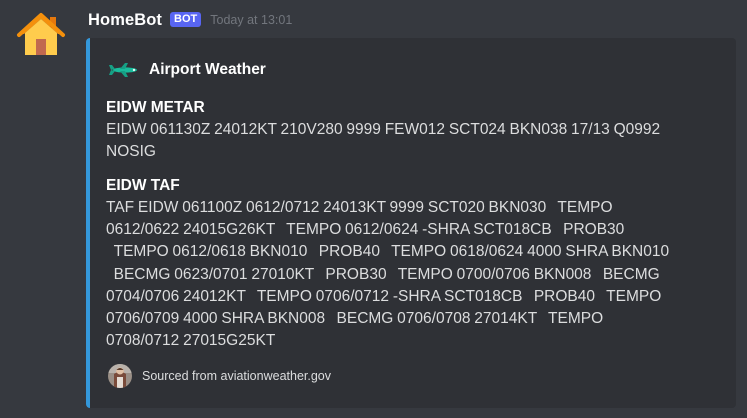 The width and height of the screenshot is (747, 418). I want to click on message-header: HomeBot BOT Today at 13:01, so click(190, 20).